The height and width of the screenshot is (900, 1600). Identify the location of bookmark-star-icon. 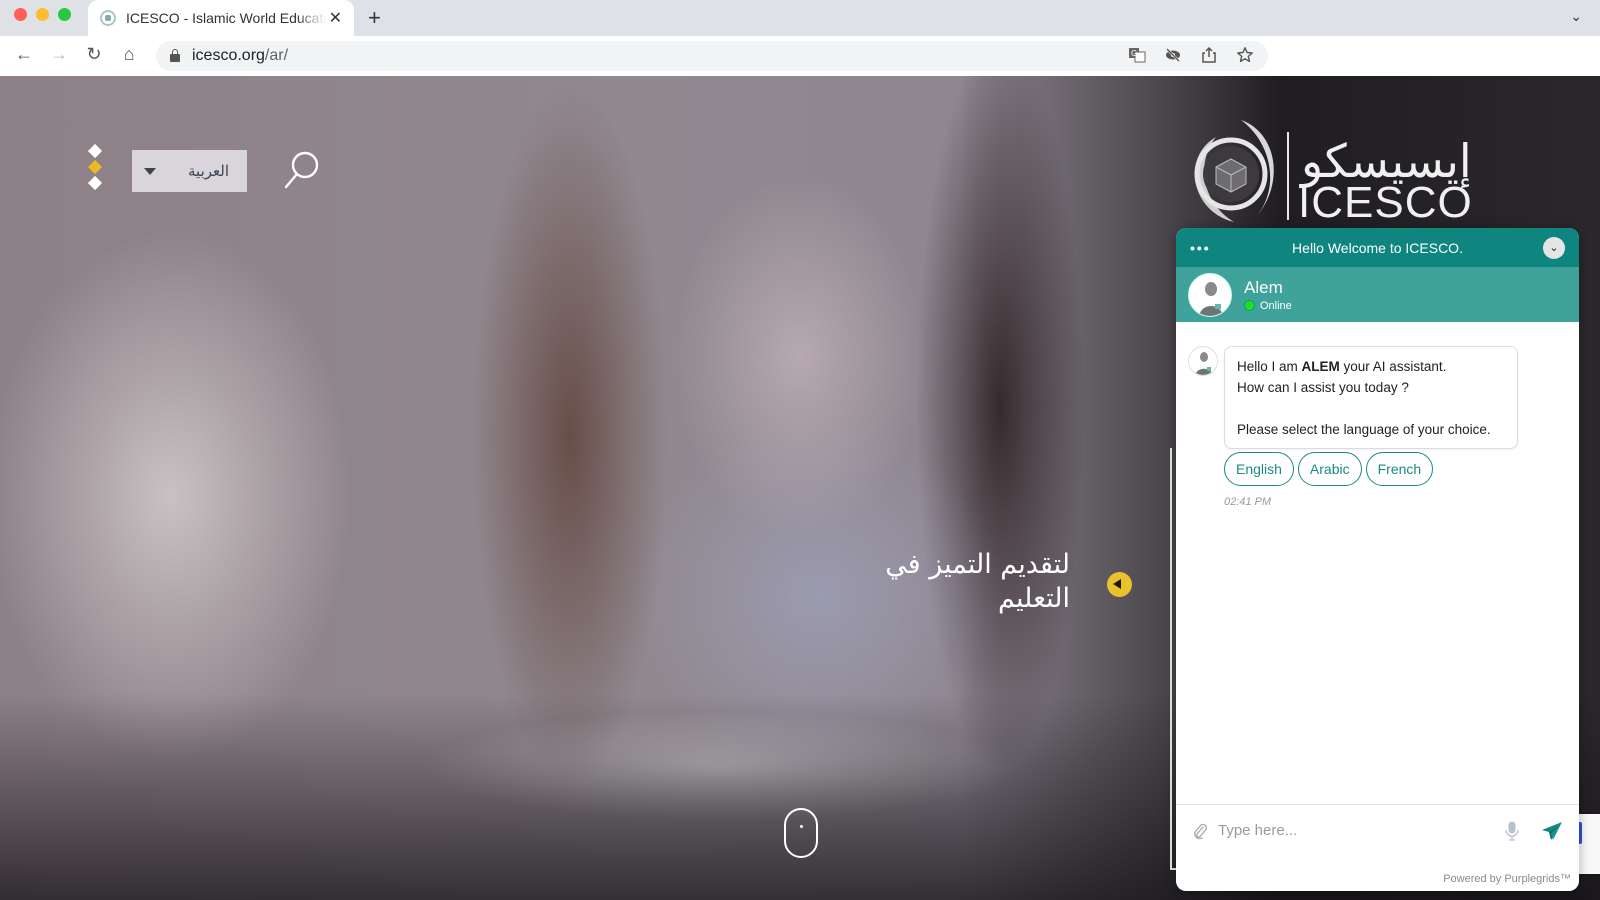
(1245, 55).